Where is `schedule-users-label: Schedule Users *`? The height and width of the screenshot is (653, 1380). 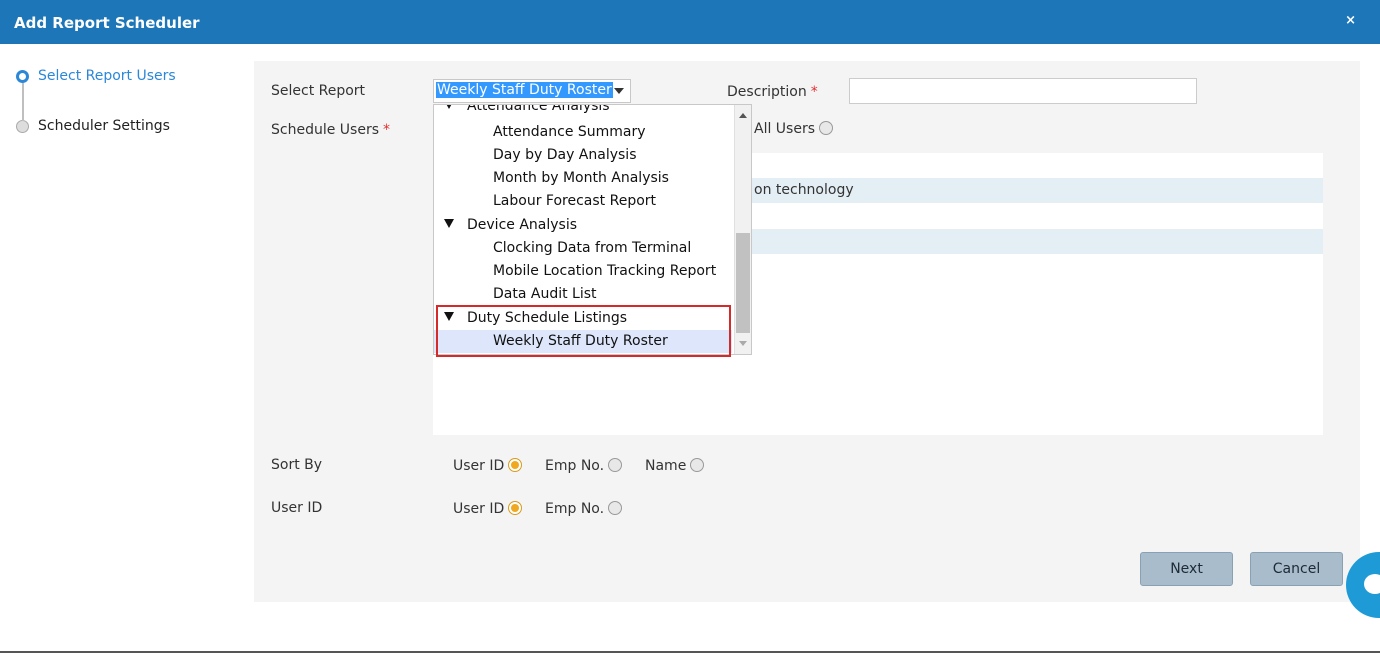 schedule-users-label: Schedule Users * is located at coordinates (330, 130).